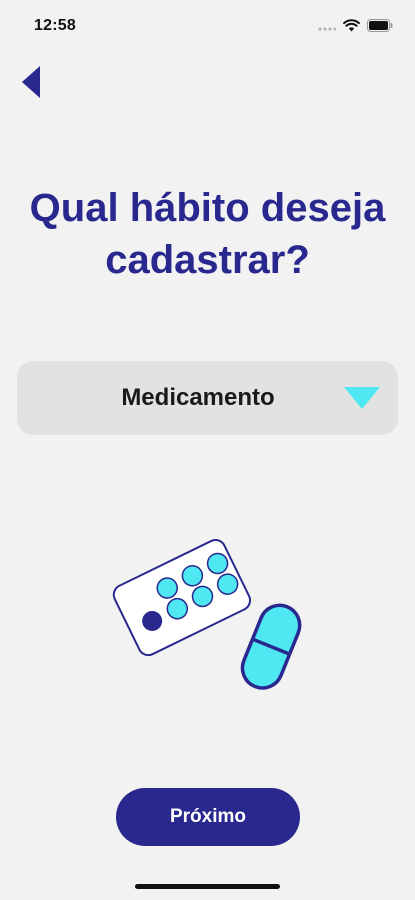 The image size is (415, 900). What do you see at coordinates (208, 817) in the screenshot?
I see `next-button: Próximo` at bounding box center [208, 817].